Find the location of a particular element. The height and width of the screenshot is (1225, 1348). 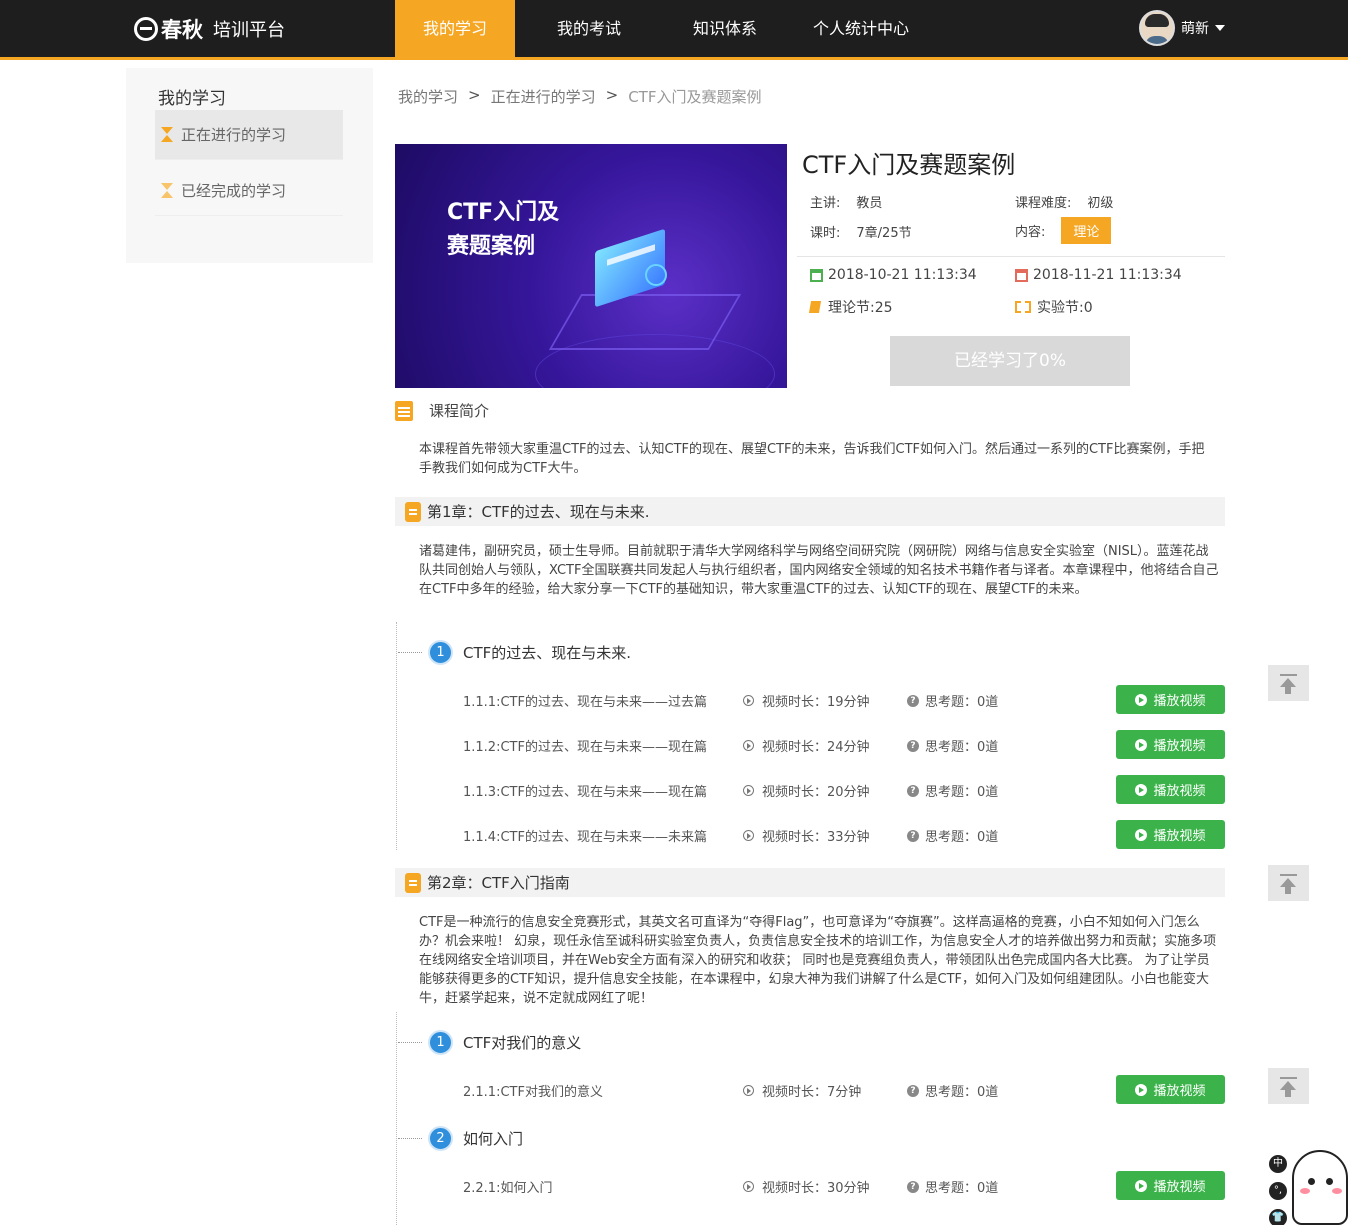

divider is located at coordinates (1011, 256).